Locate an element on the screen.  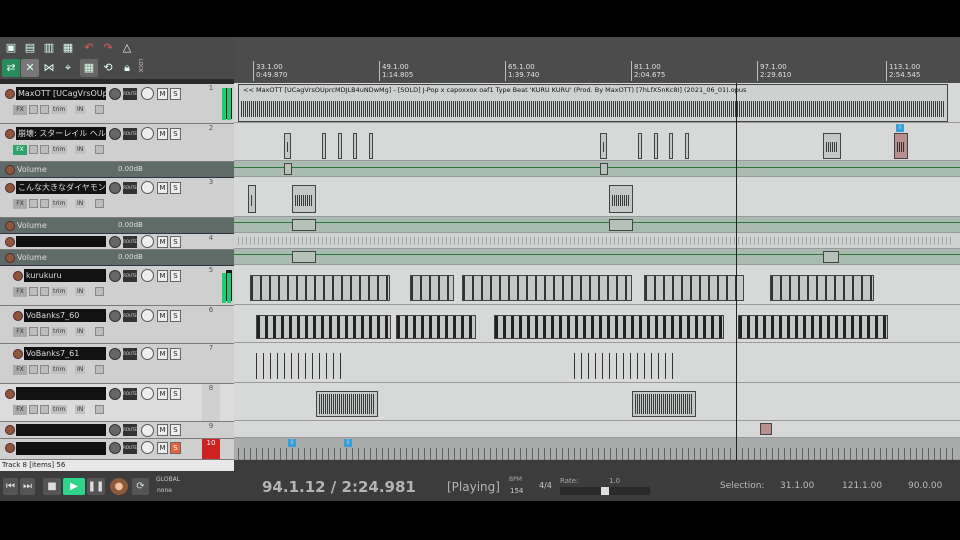
selection-start: 31.1.00 is located at coordinates (797, 486).